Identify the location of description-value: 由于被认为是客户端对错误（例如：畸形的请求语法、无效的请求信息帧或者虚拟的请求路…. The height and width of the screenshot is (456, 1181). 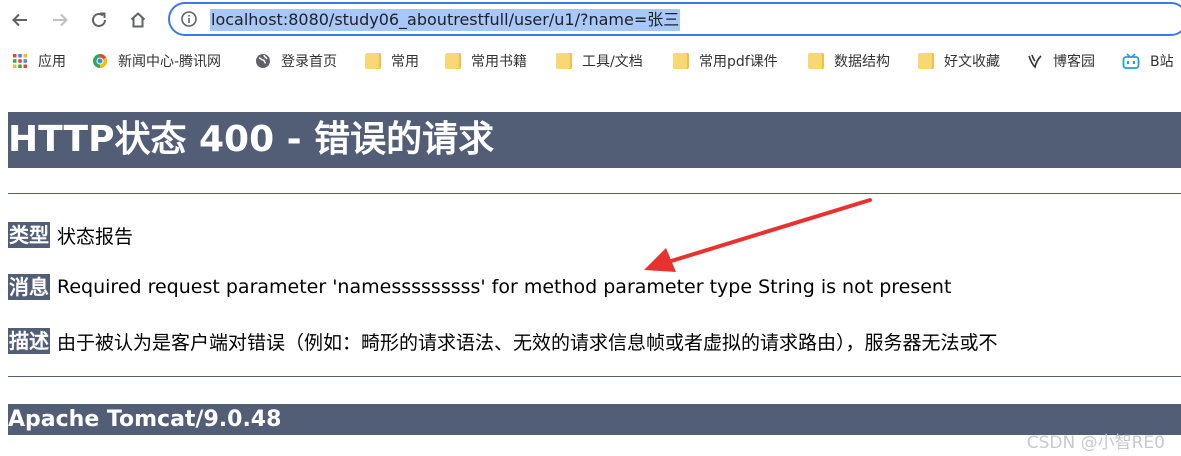
(527, 342).